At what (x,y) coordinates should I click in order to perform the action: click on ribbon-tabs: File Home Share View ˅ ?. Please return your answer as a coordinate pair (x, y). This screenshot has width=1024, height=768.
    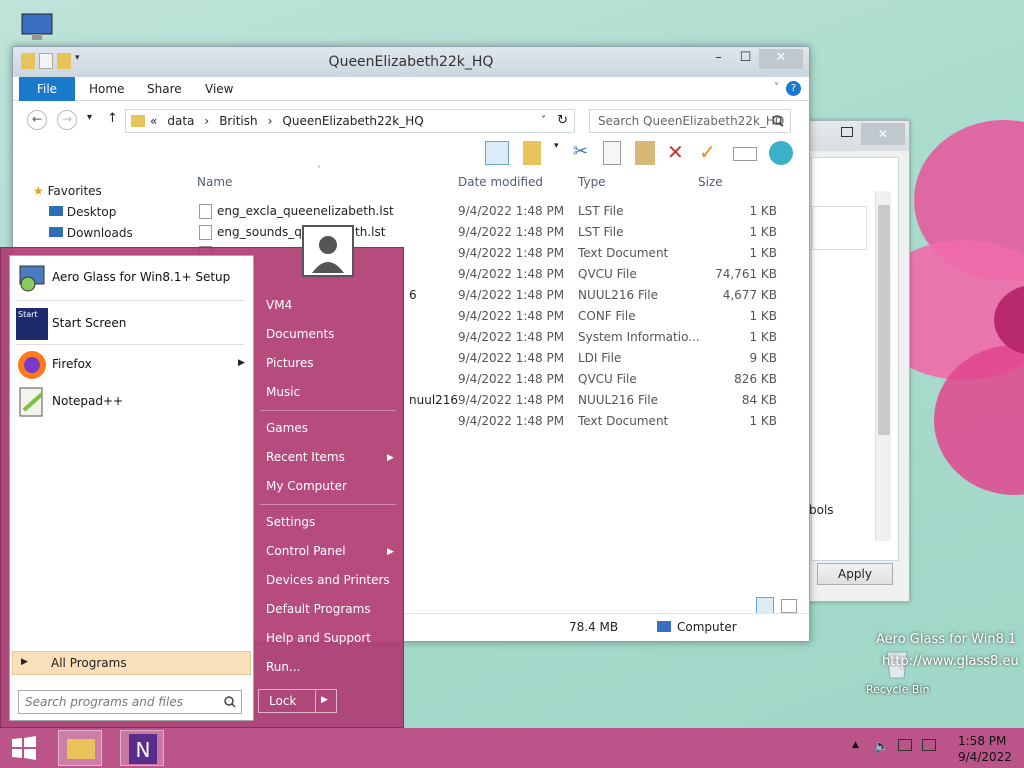
    Looking at the image, I should click on (411, 89).